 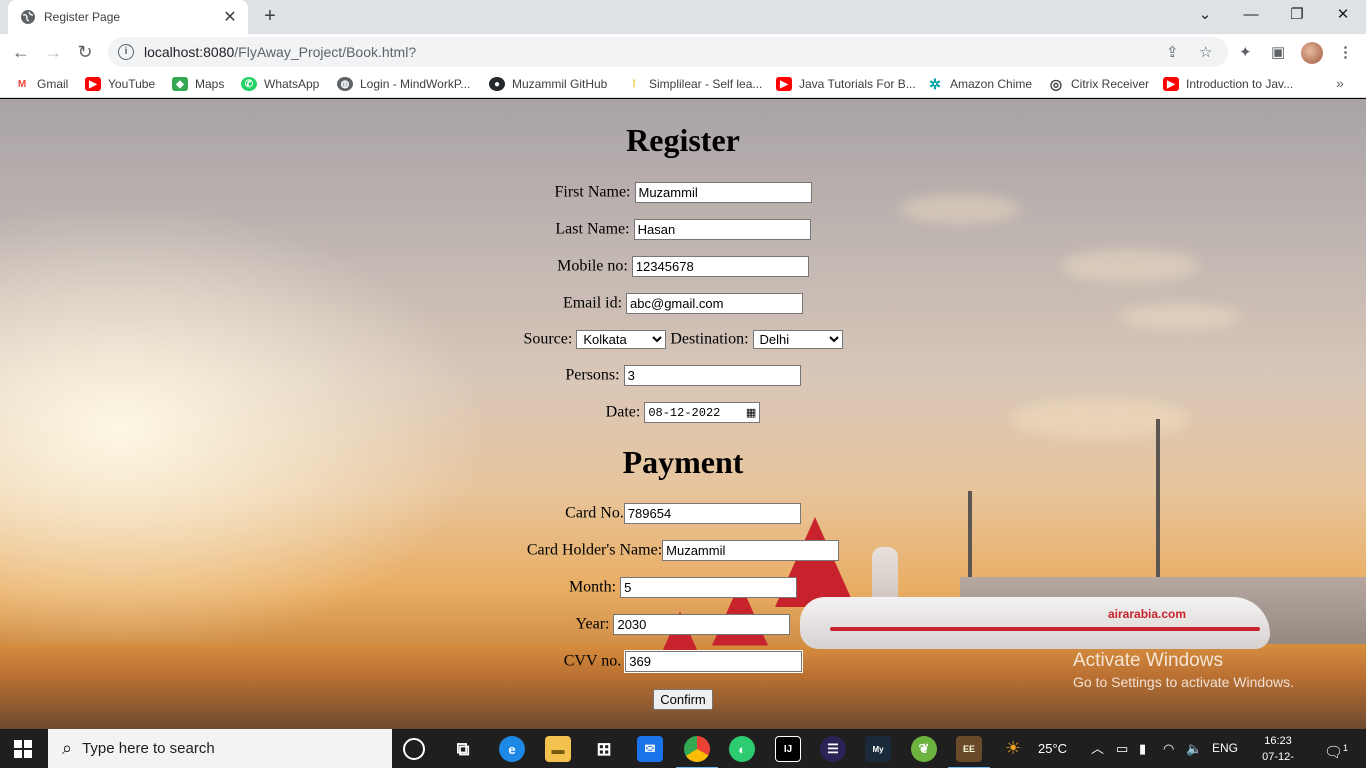 I want to click on file-explorer-icon: ▬, so click(x=558, y=749).